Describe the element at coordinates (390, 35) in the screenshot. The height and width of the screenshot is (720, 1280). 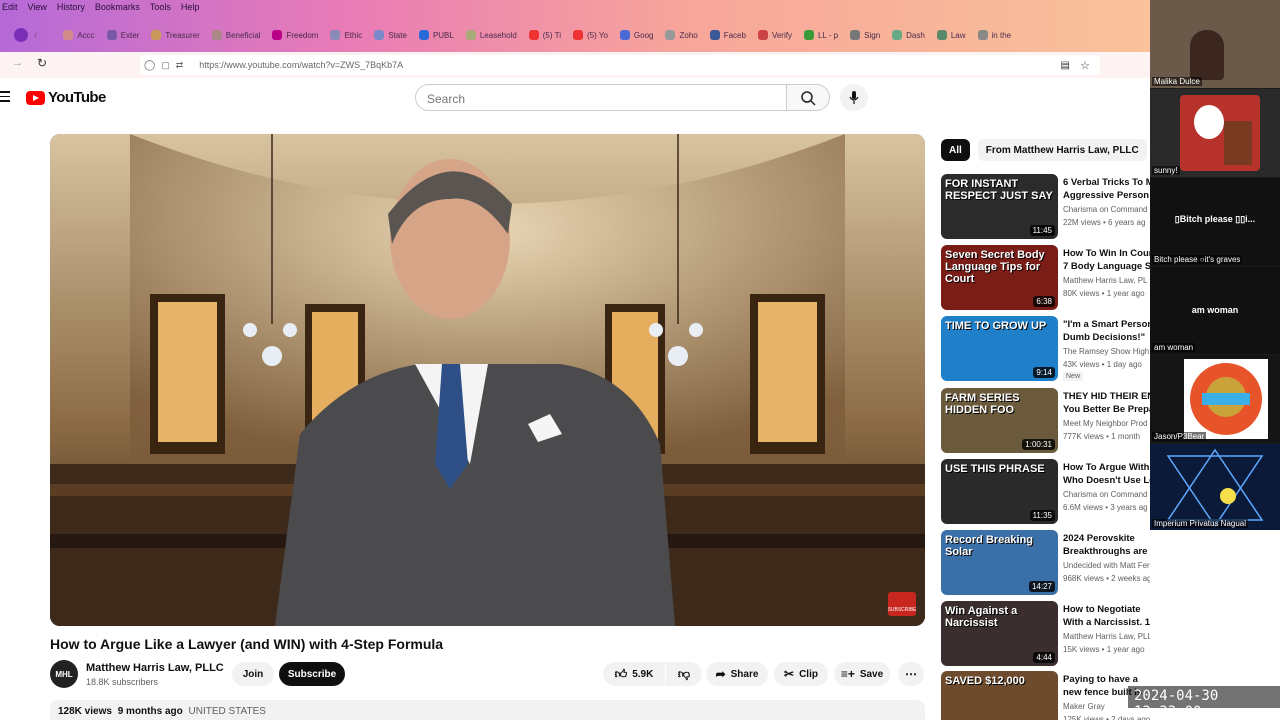
I see `browser-tab: State` at that location.